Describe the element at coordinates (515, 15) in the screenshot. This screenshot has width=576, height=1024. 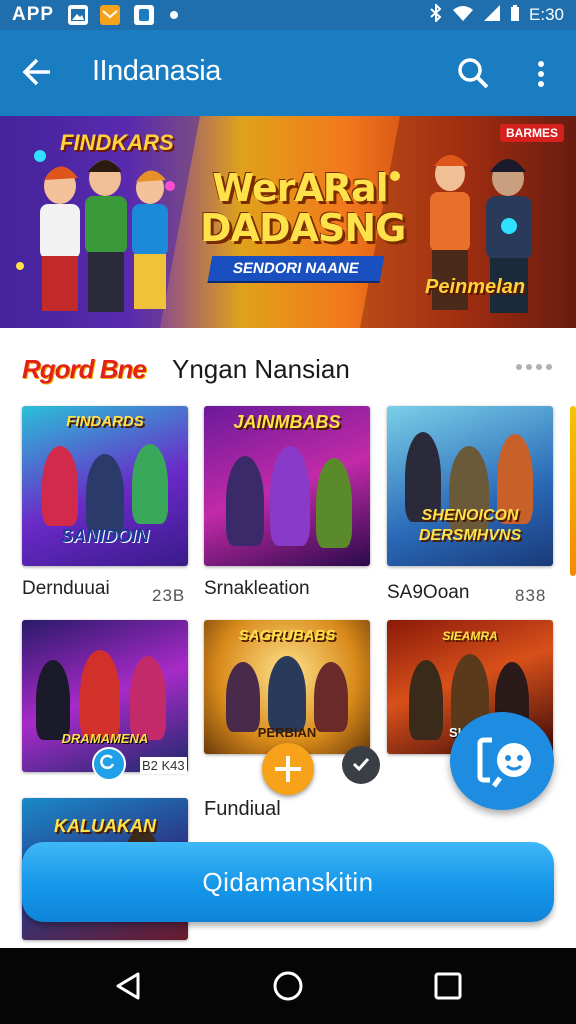
I see `battery-icon` at that location.